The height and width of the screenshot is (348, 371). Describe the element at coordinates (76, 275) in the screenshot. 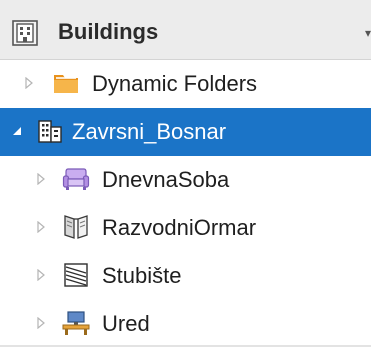

I see `stairs-icon` at that location.